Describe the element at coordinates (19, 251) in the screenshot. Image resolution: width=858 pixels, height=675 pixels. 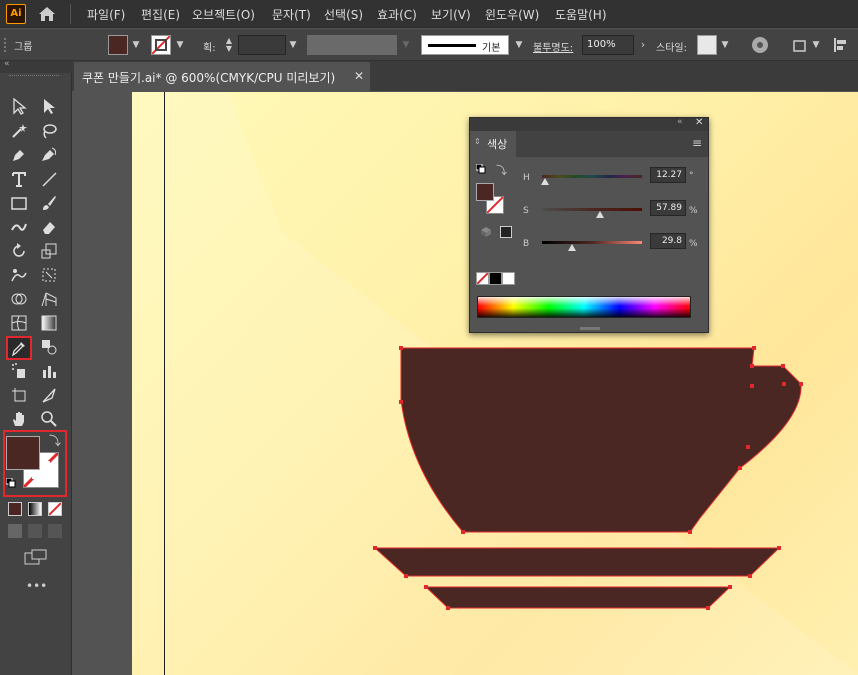
I see `rotate-tool-icon` at that location.